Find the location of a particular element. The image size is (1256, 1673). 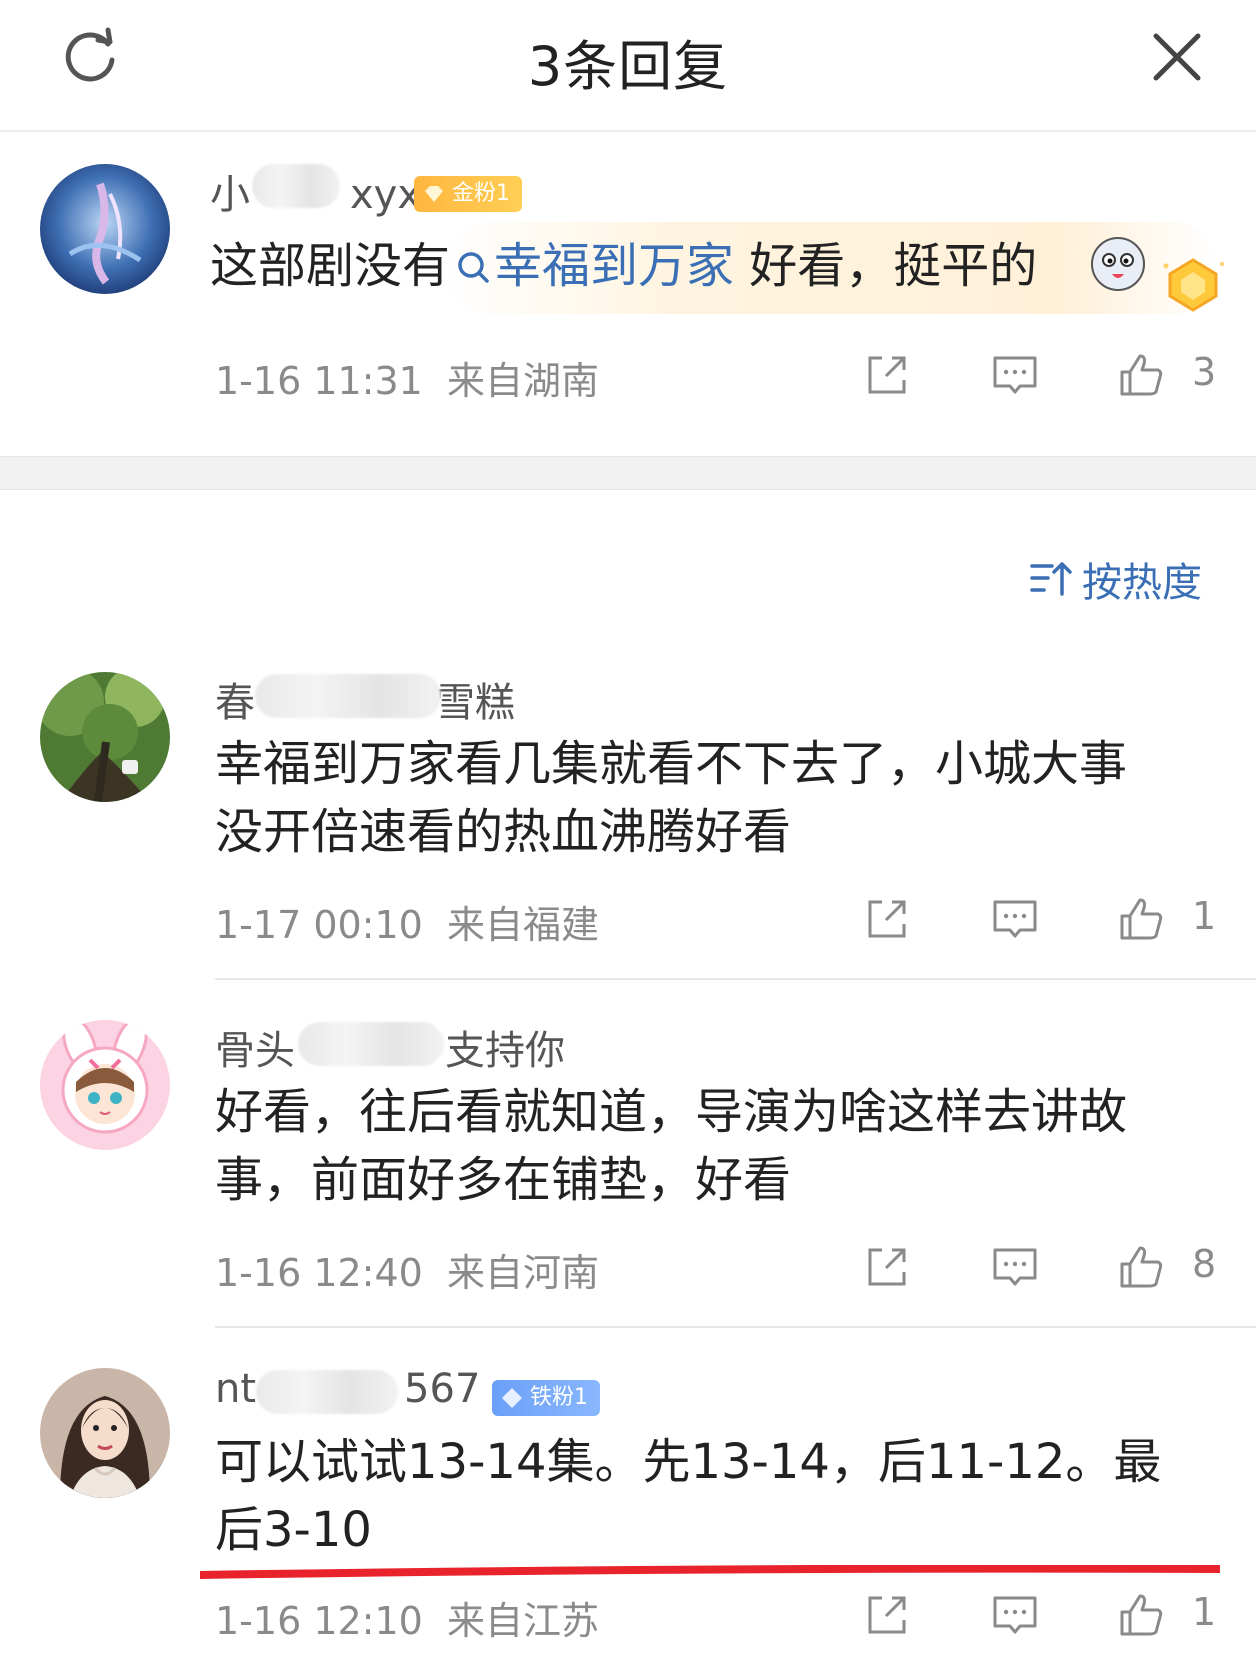

location: 来自河南 is located at coordinates (523, 1273).